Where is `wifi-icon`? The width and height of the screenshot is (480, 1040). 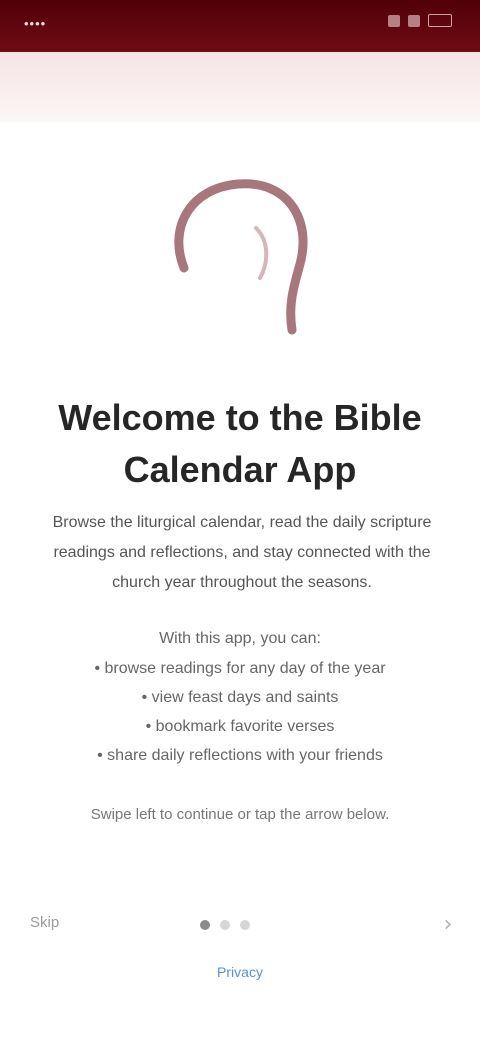 wifi-icon is located at coordinates (414, 20).